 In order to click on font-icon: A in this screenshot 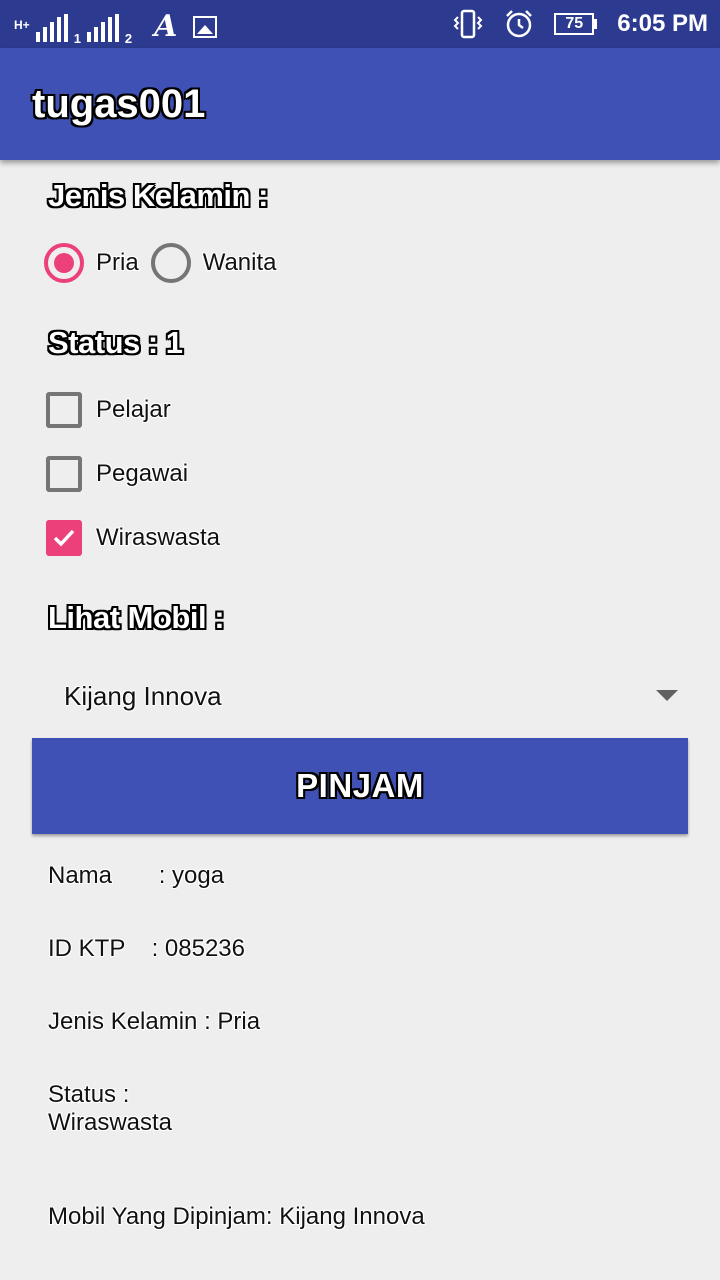, I will do `click(166, 26)`.